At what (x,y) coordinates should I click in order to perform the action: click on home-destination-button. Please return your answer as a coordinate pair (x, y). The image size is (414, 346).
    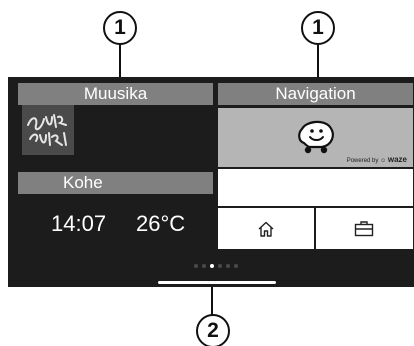
    Looking at the image, I should click on (266, 228).